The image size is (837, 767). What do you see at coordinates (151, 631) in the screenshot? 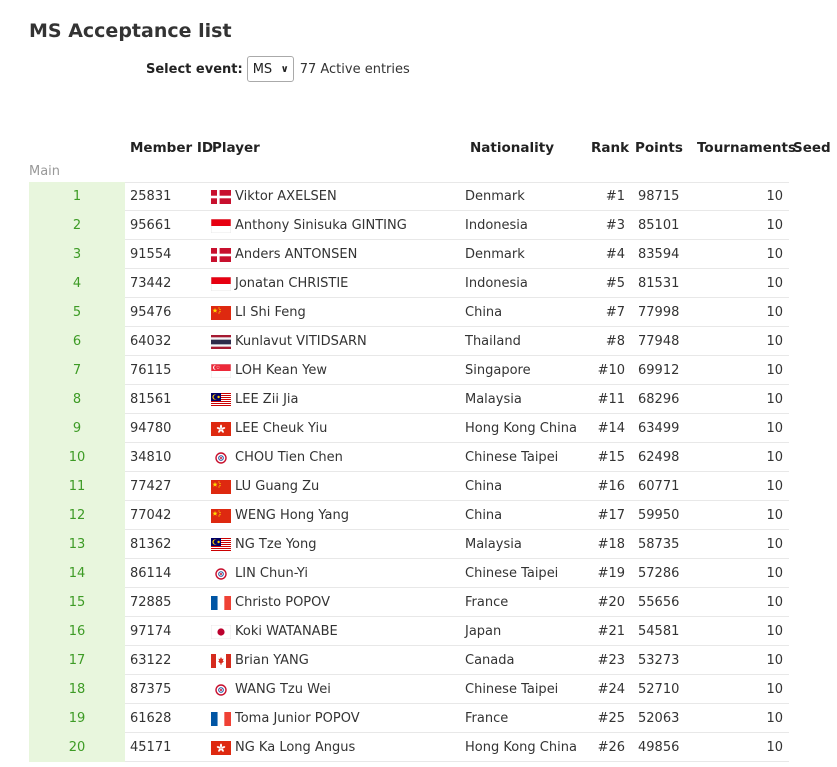
I see `member-id-cell: 97174` at bounding box center [151, 631].